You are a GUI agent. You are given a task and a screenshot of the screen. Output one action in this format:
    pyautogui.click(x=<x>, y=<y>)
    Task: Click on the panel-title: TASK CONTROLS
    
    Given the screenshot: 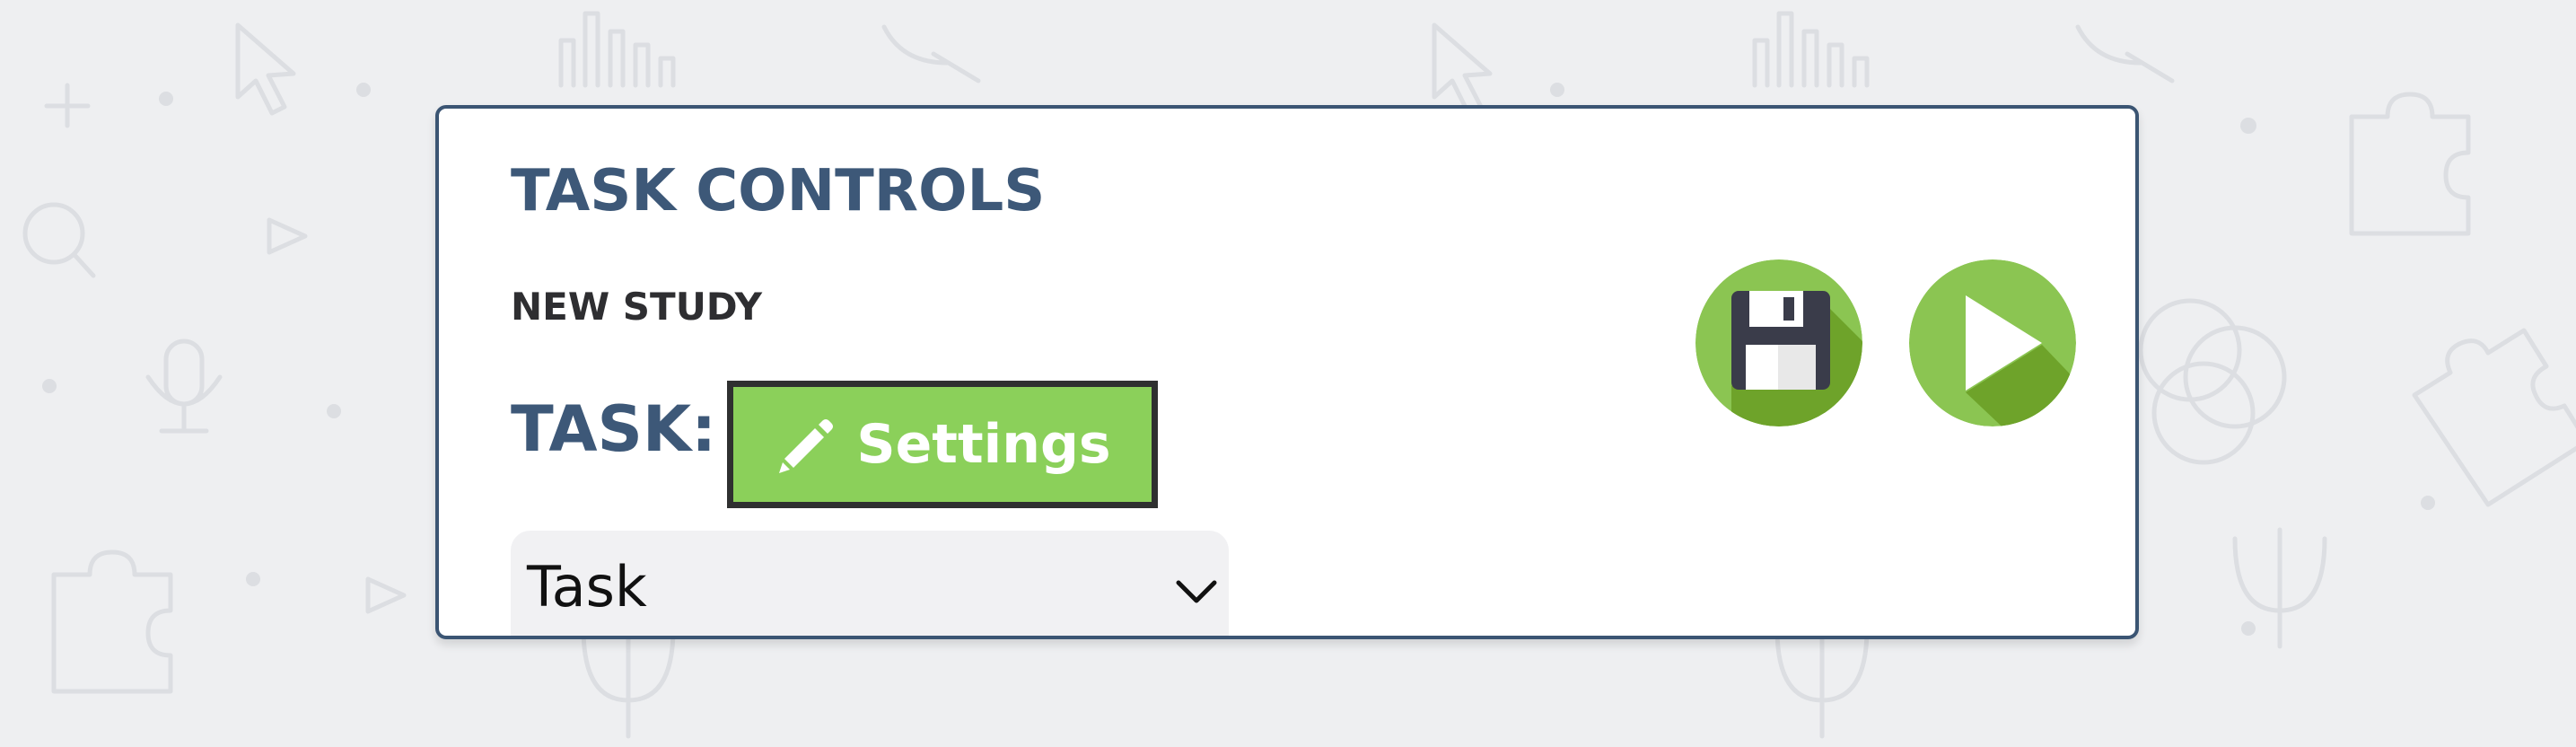 What is the action you would take?
    pyautogui.click(x=778, y=191)
    